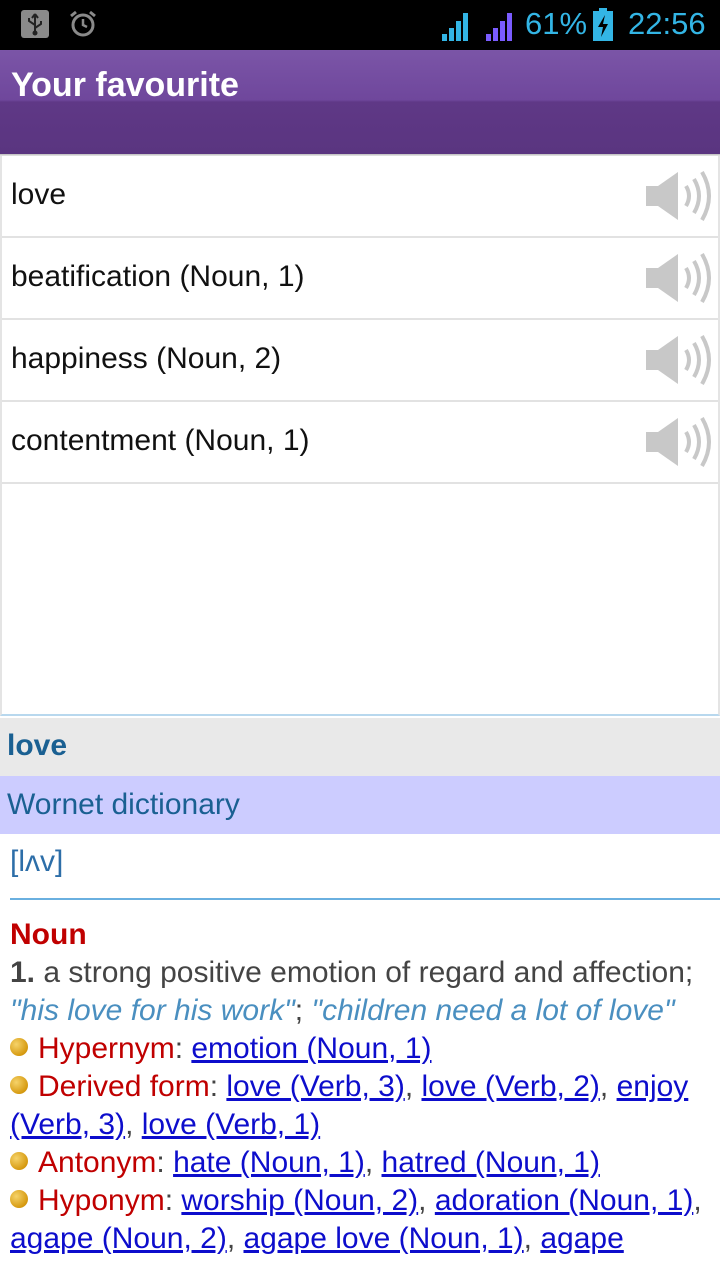 This screenshot has height=1280, width=720. Describe the element at coordinates (603, 24) in the screenshot. I see `battery-charging-icon` at that location.